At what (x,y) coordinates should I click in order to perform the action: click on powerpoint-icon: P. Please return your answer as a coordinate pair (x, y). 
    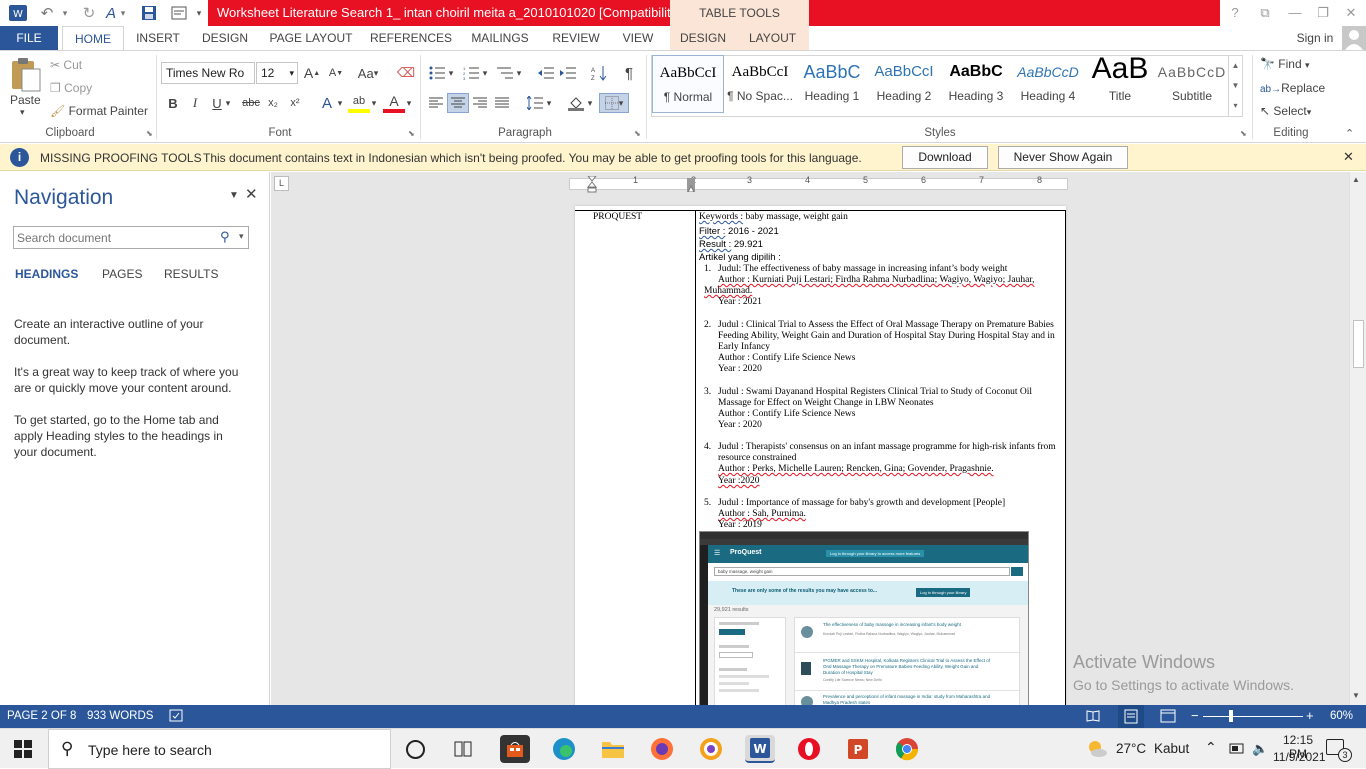
    Looking at the image, I should click on (858, 749).